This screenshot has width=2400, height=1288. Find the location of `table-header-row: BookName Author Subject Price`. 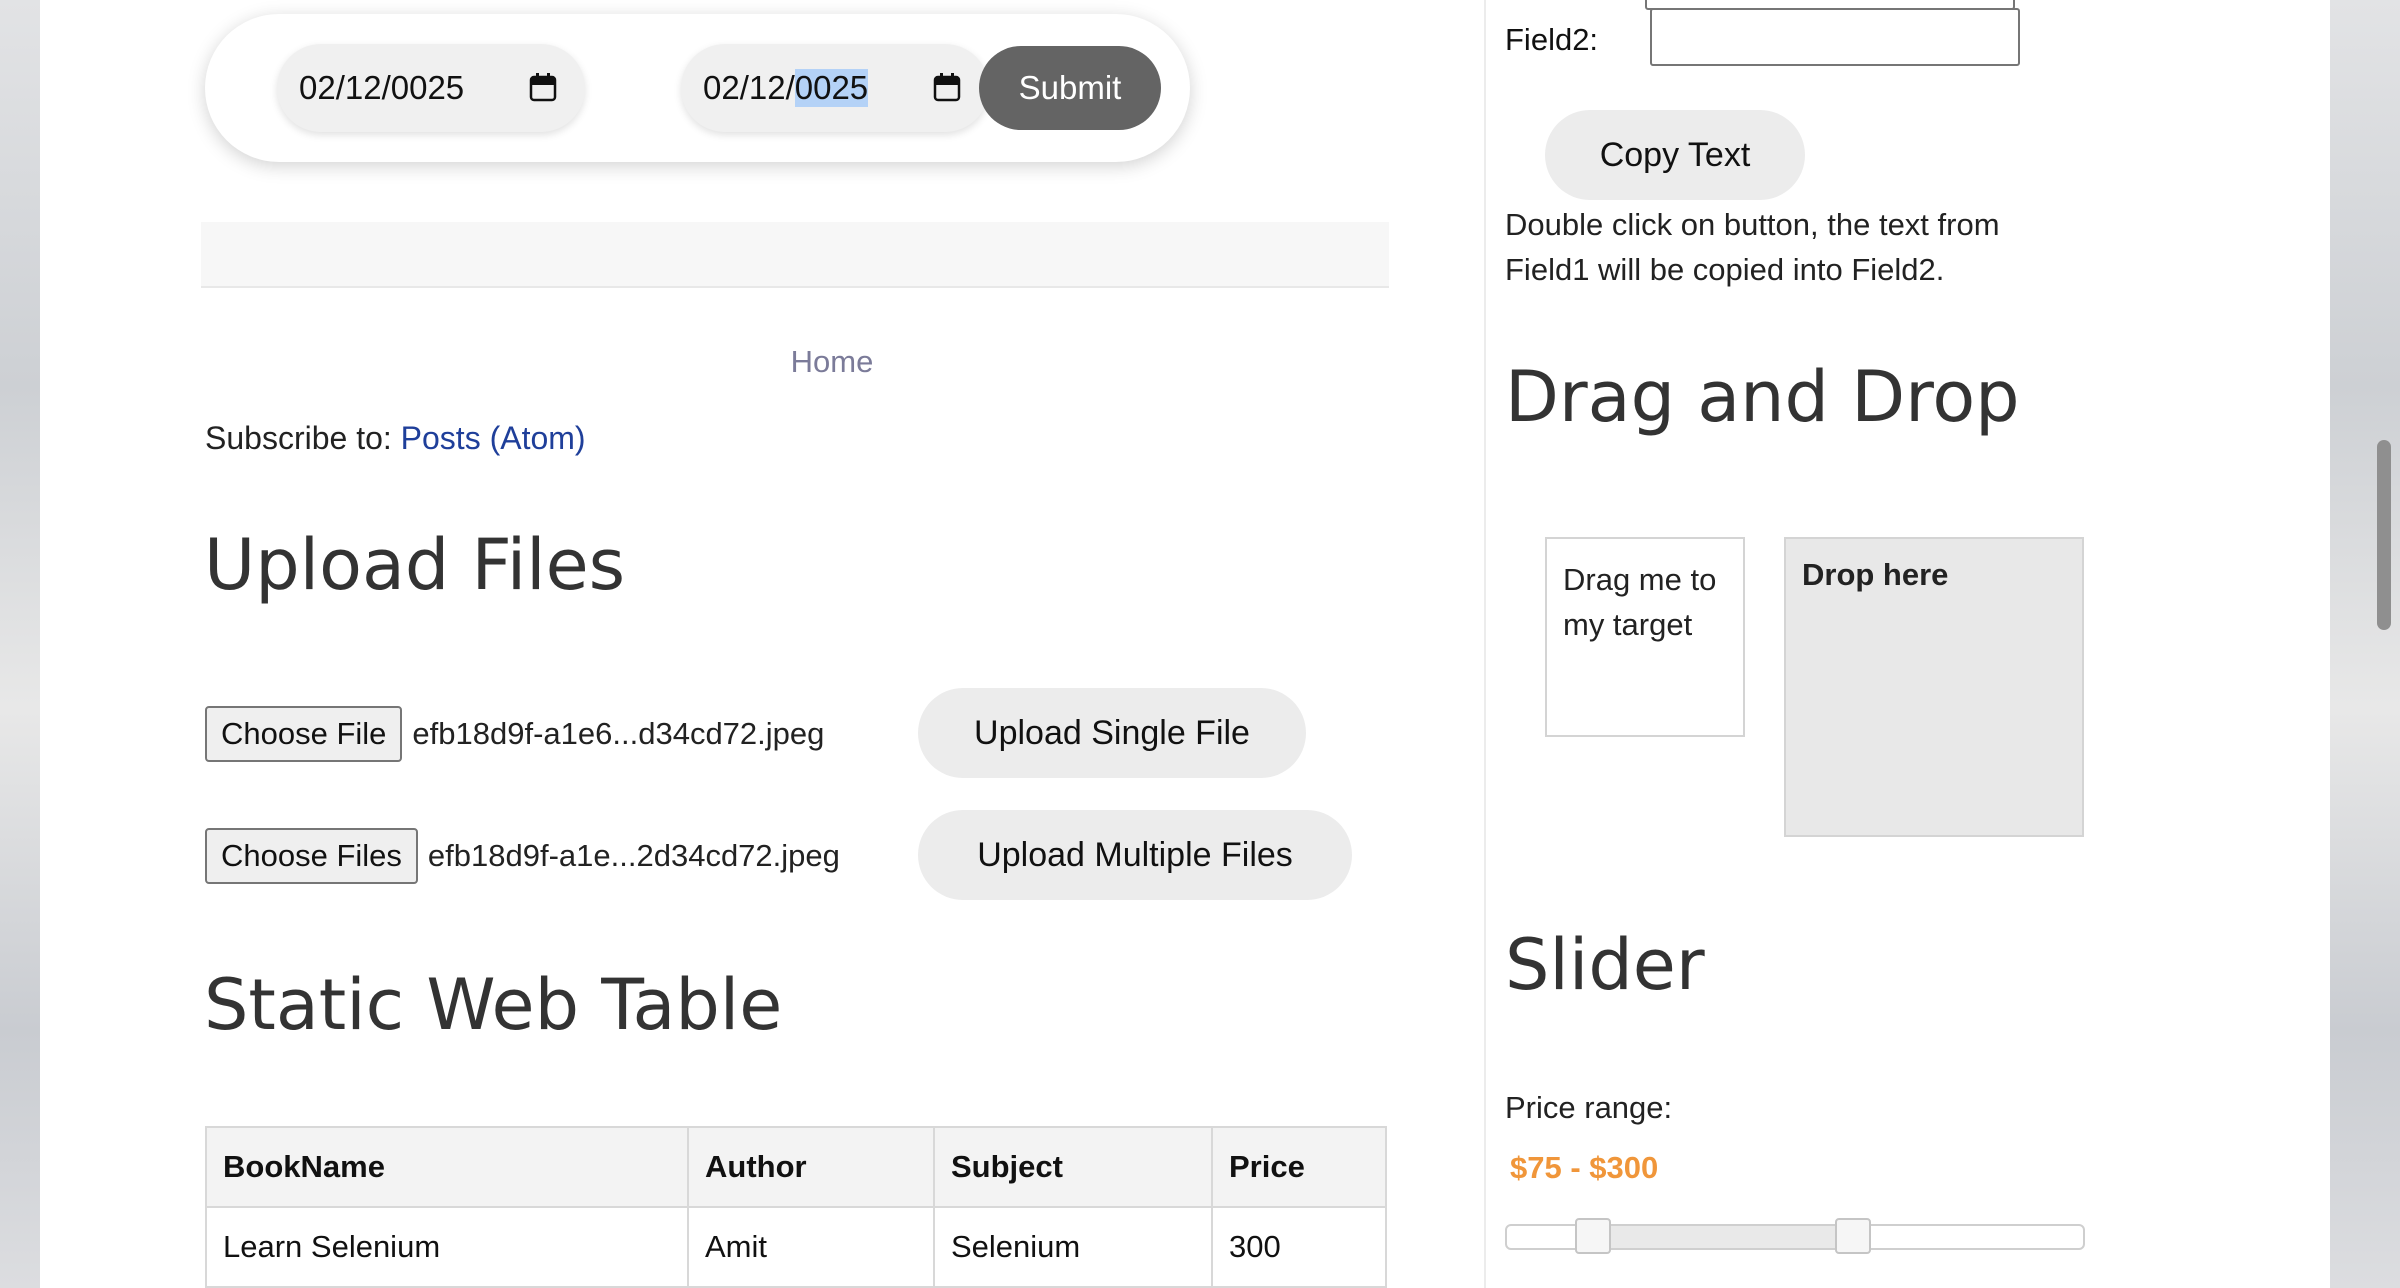

table-header-row: BookName Author Subject Price is located at coordinates (796, 1167).